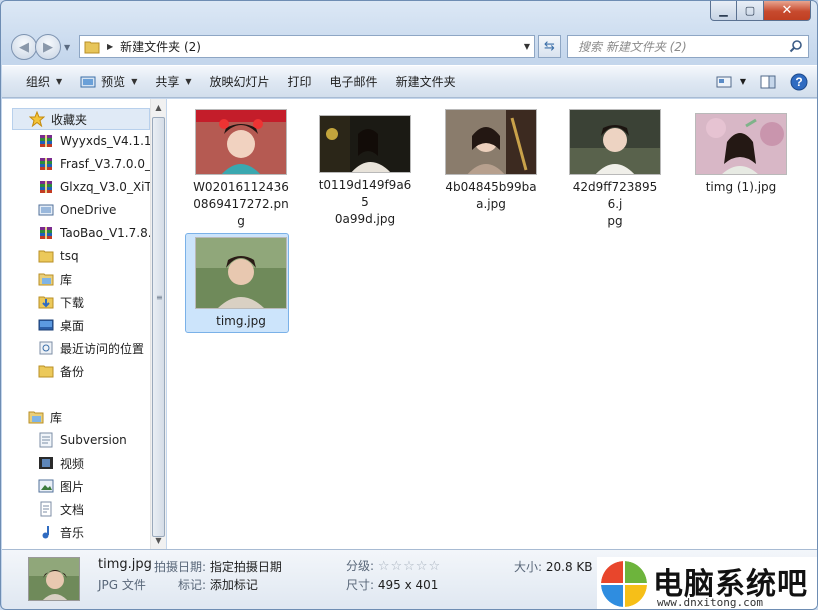 The width and height of the screenshot is (818, 610). I want to click on preview-menu: 预览 ▼, so click(108, 81).